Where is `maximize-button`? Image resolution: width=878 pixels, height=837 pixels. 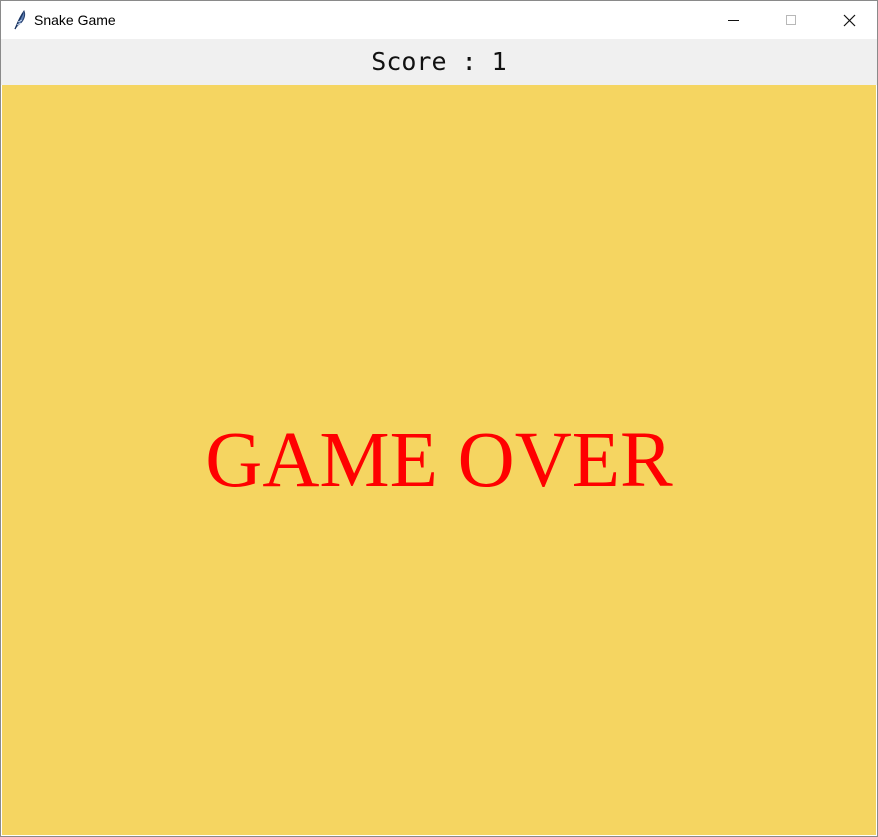 maximize-button is located at coordinates (791, 20).